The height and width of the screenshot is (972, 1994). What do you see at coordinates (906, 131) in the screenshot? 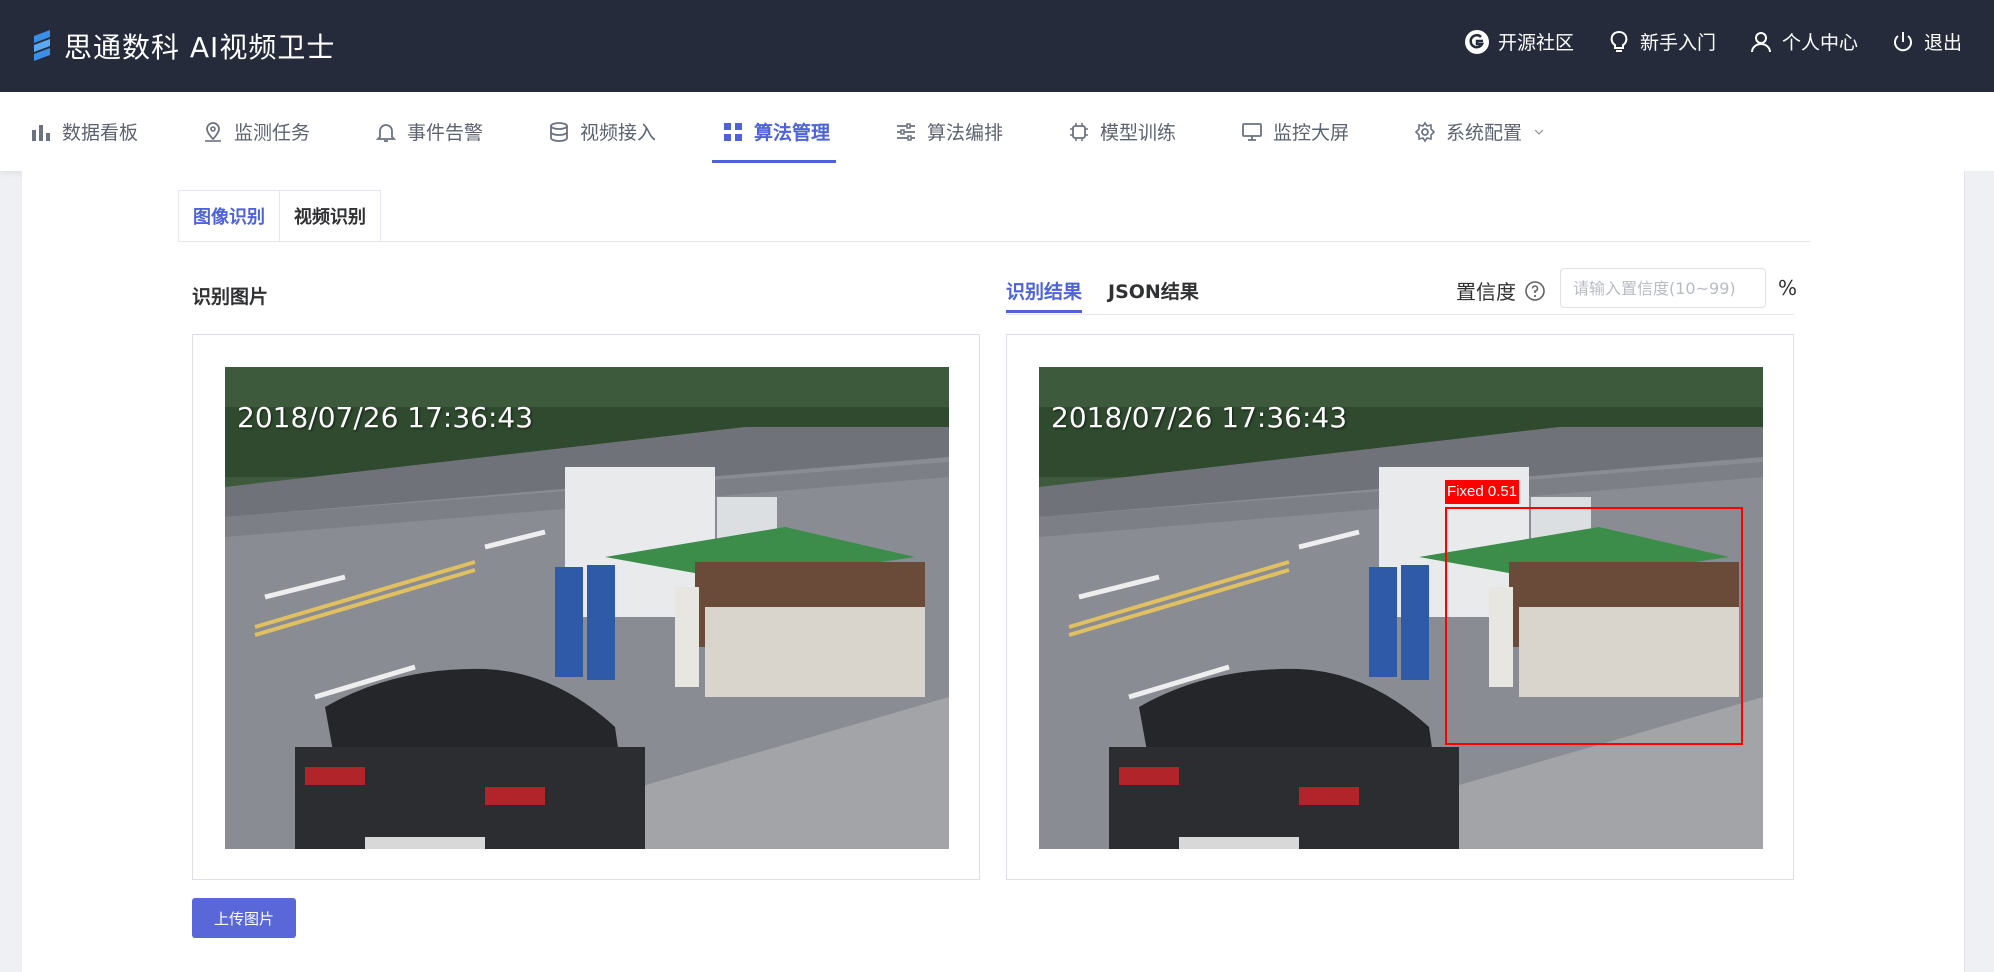
I see `sliders-icon` at bounding box center [906, 131].